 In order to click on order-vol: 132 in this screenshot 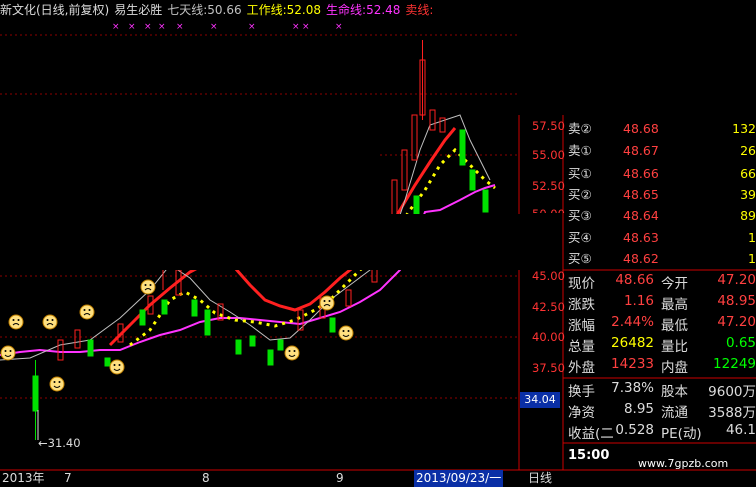, I will do `click(744, 128)`.